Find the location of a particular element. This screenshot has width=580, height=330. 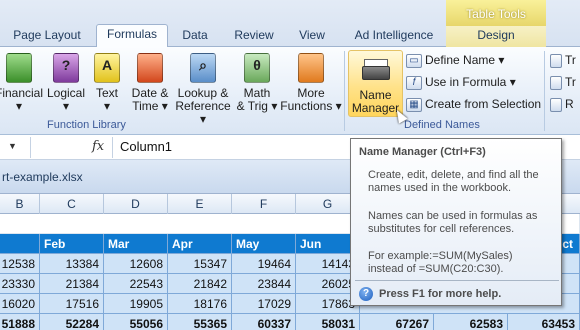

define-name-icon: ▭ is located at coordinates (414, 60).